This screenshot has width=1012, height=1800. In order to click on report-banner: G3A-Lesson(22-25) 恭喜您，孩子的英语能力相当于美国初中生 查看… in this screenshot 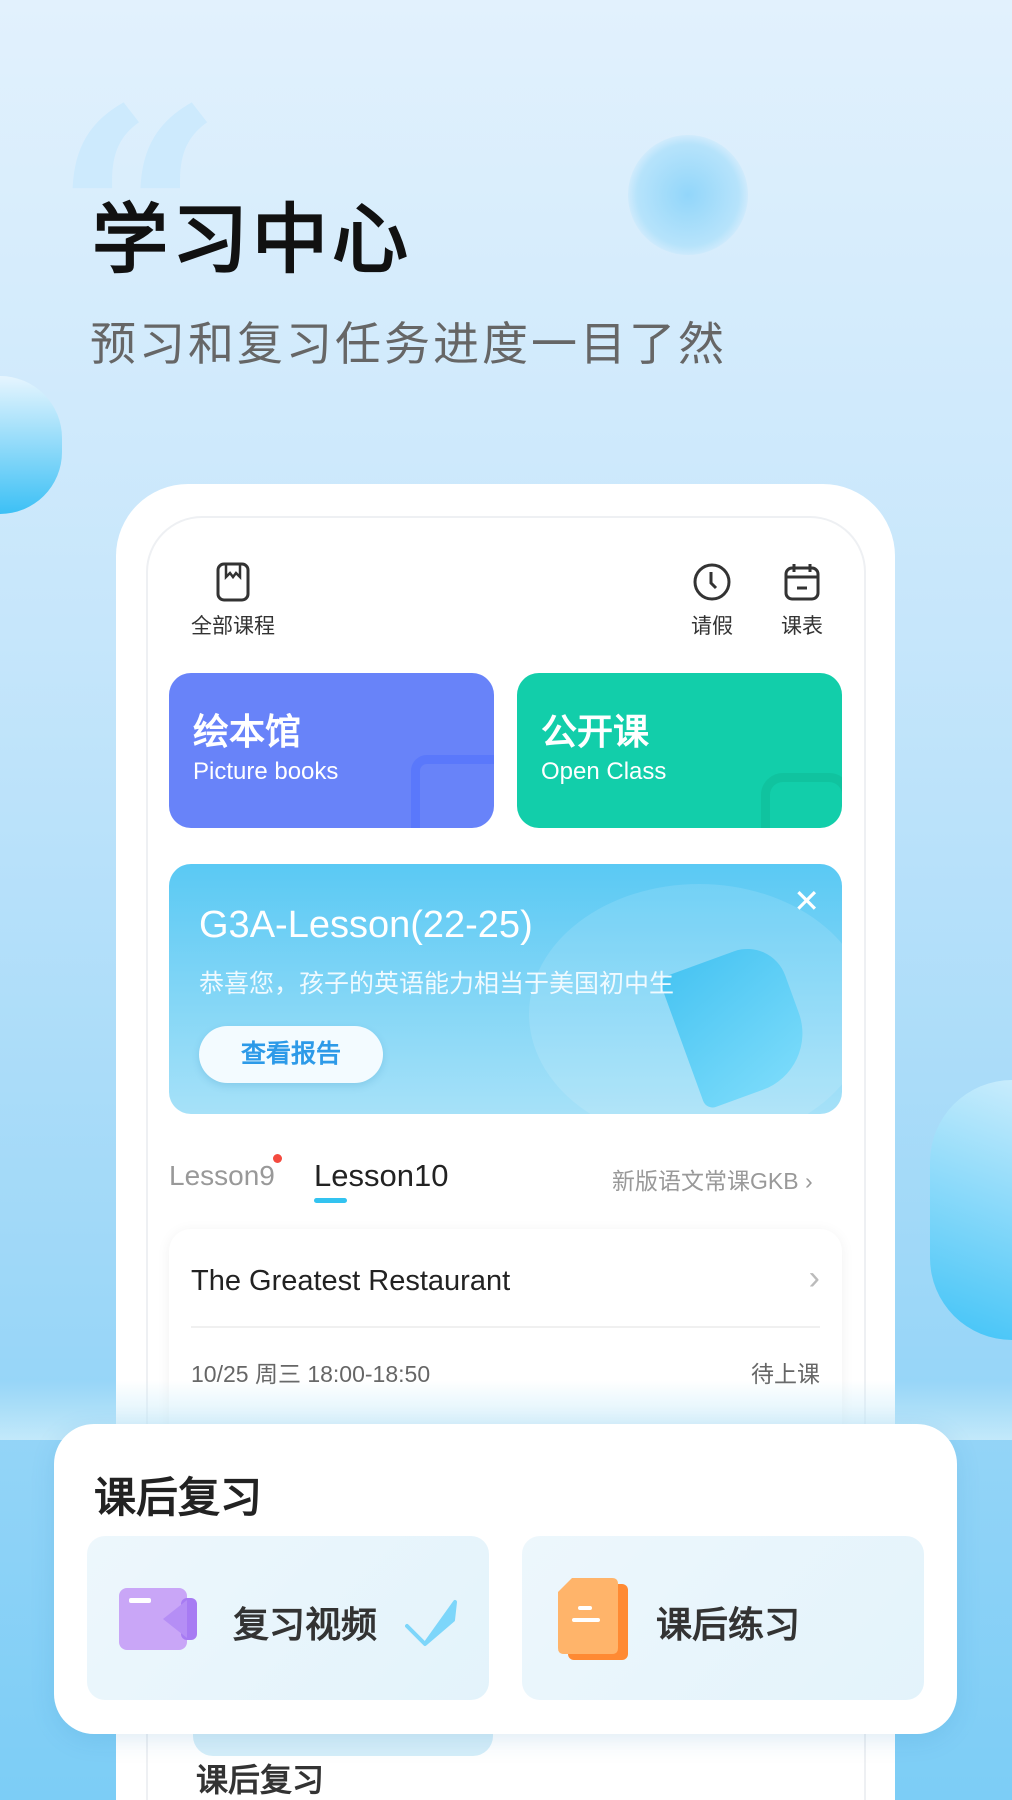, I will do `click(505, 989)`.